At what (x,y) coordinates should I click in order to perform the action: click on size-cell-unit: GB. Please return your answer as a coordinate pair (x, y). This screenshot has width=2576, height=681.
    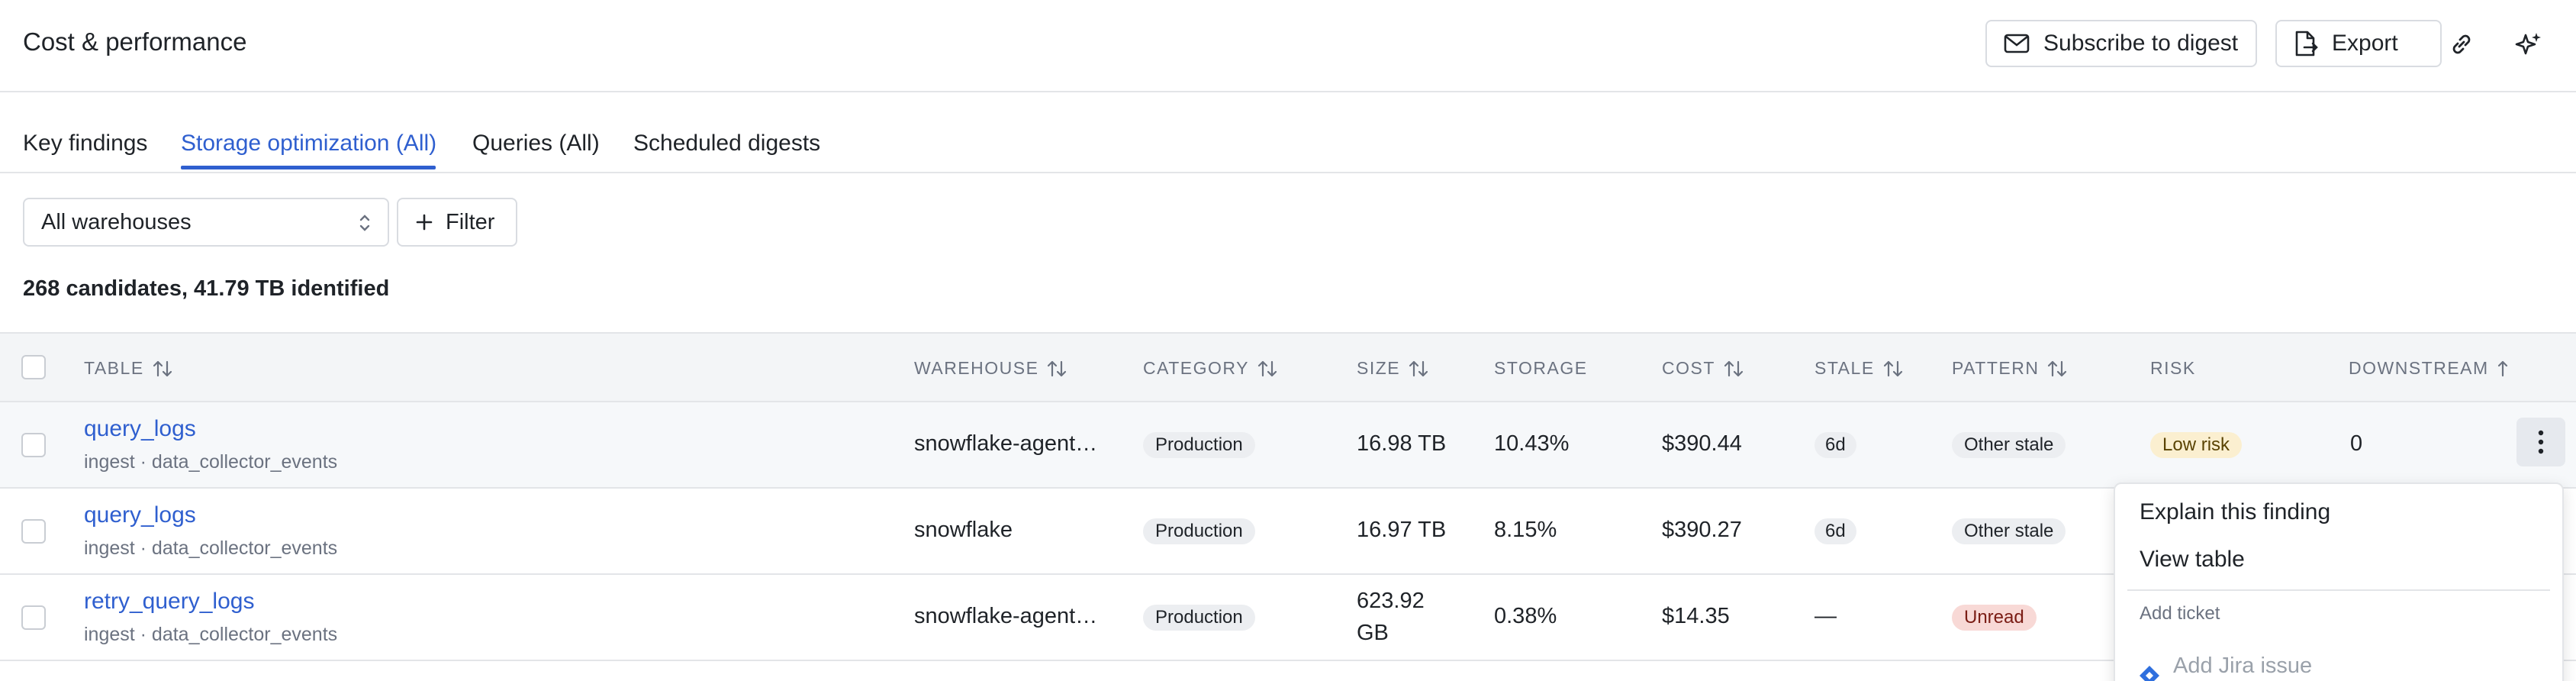
    Looking at the image, I should click on (1373, 633).